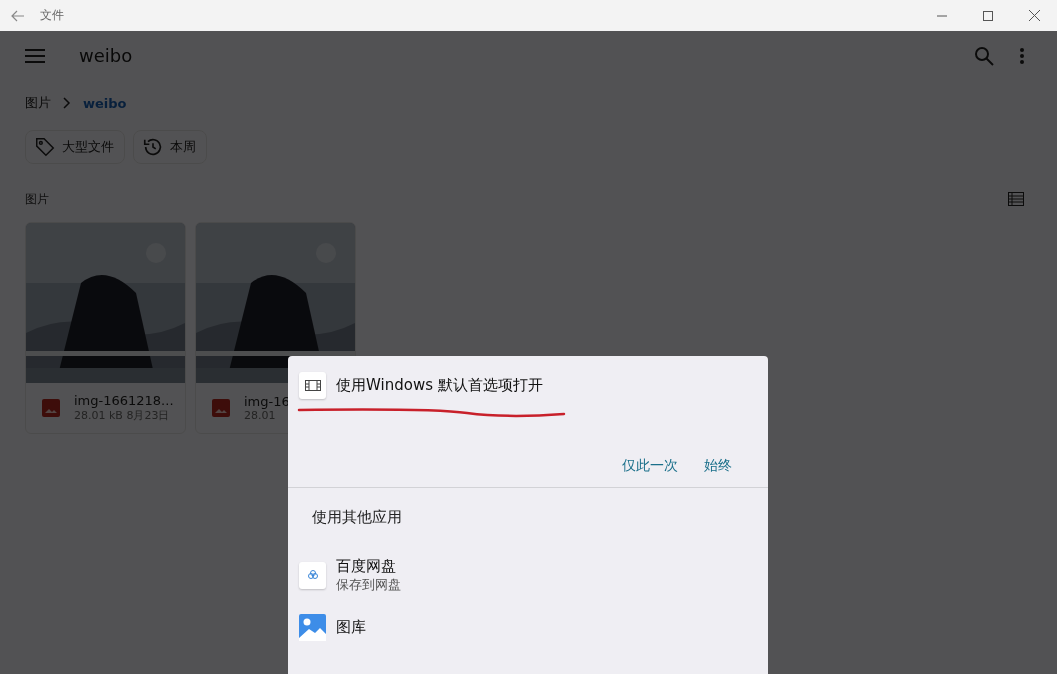  I want to click on tag-icon, so click(45, 147).